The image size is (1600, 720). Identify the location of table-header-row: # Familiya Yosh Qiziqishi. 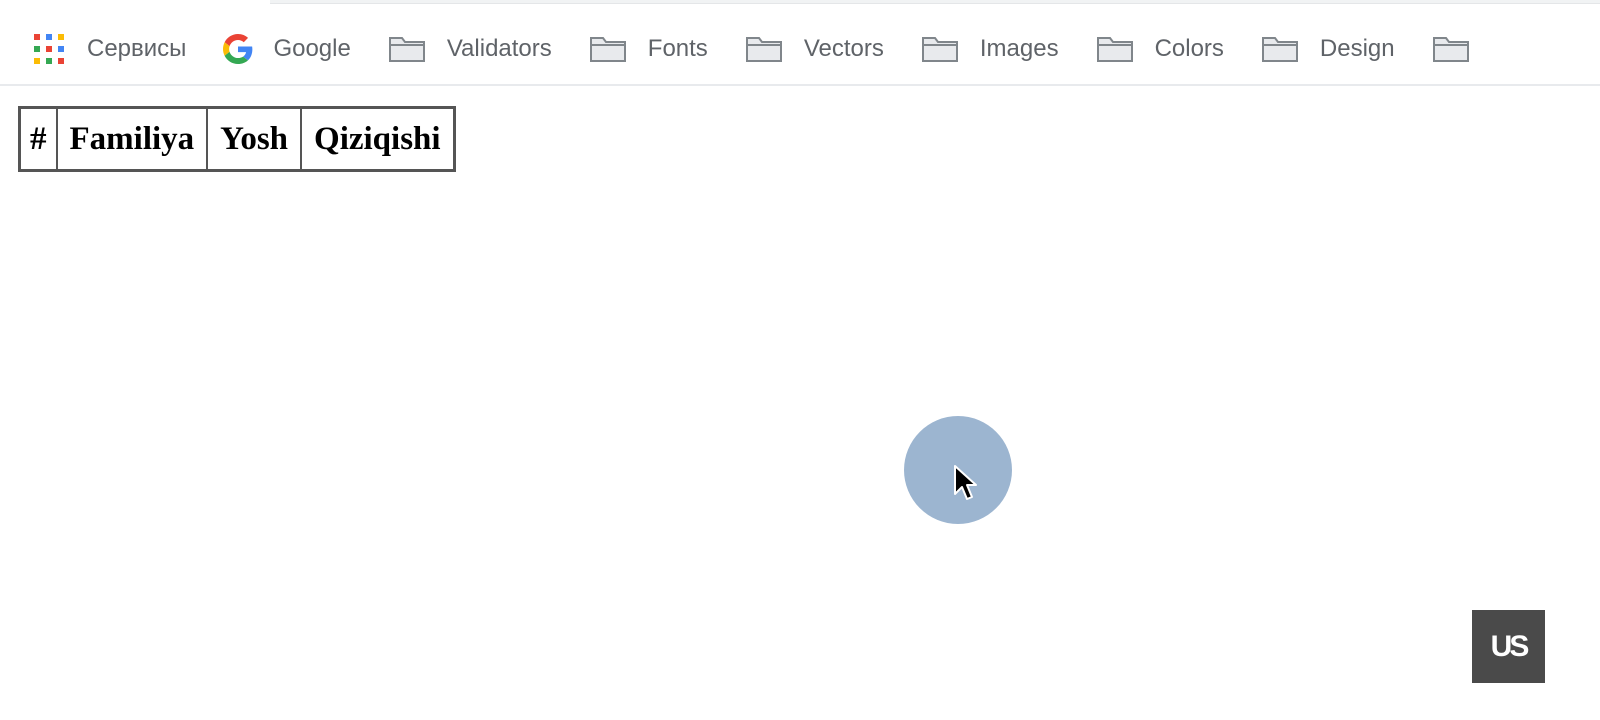
(237, 139).